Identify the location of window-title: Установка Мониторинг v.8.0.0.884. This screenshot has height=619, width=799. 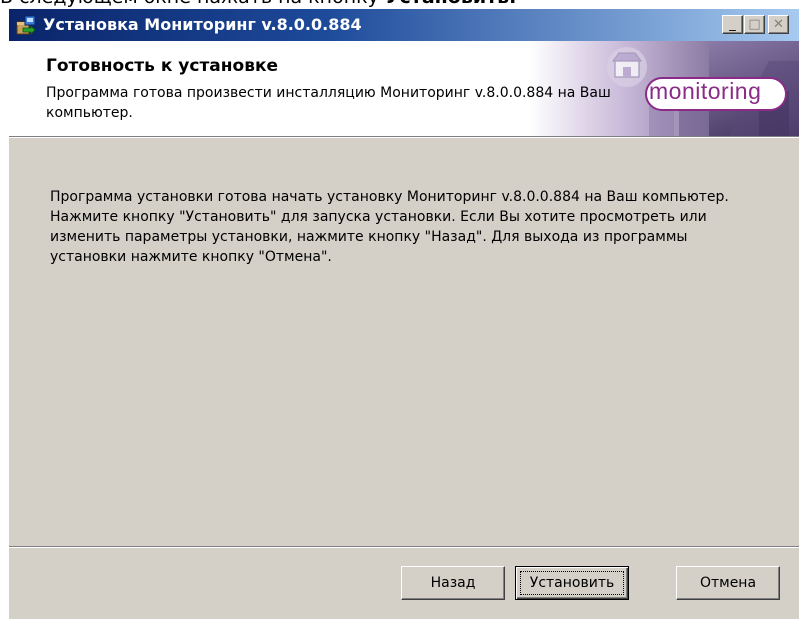
(202, 24).